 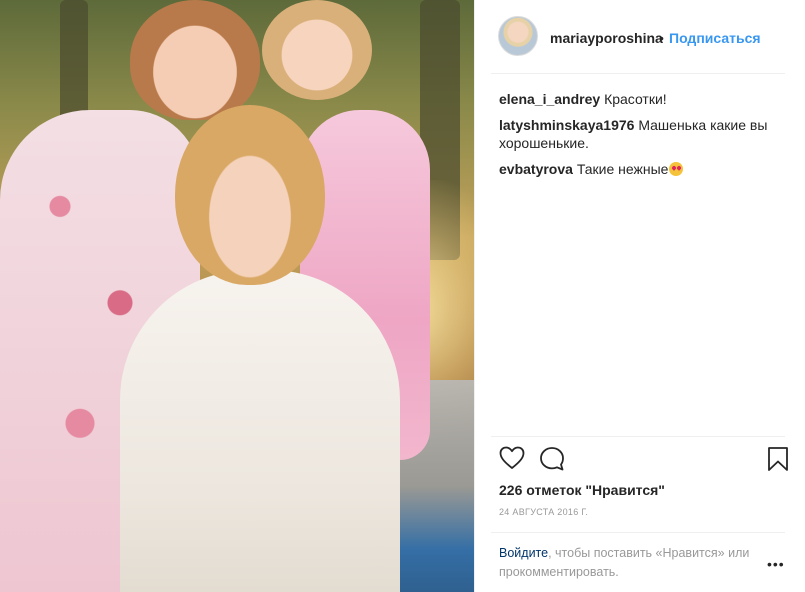 What do you see at coordinates (552, 459) in the screenshot?
I see `comment-icon` at bounding box center [552, 459].